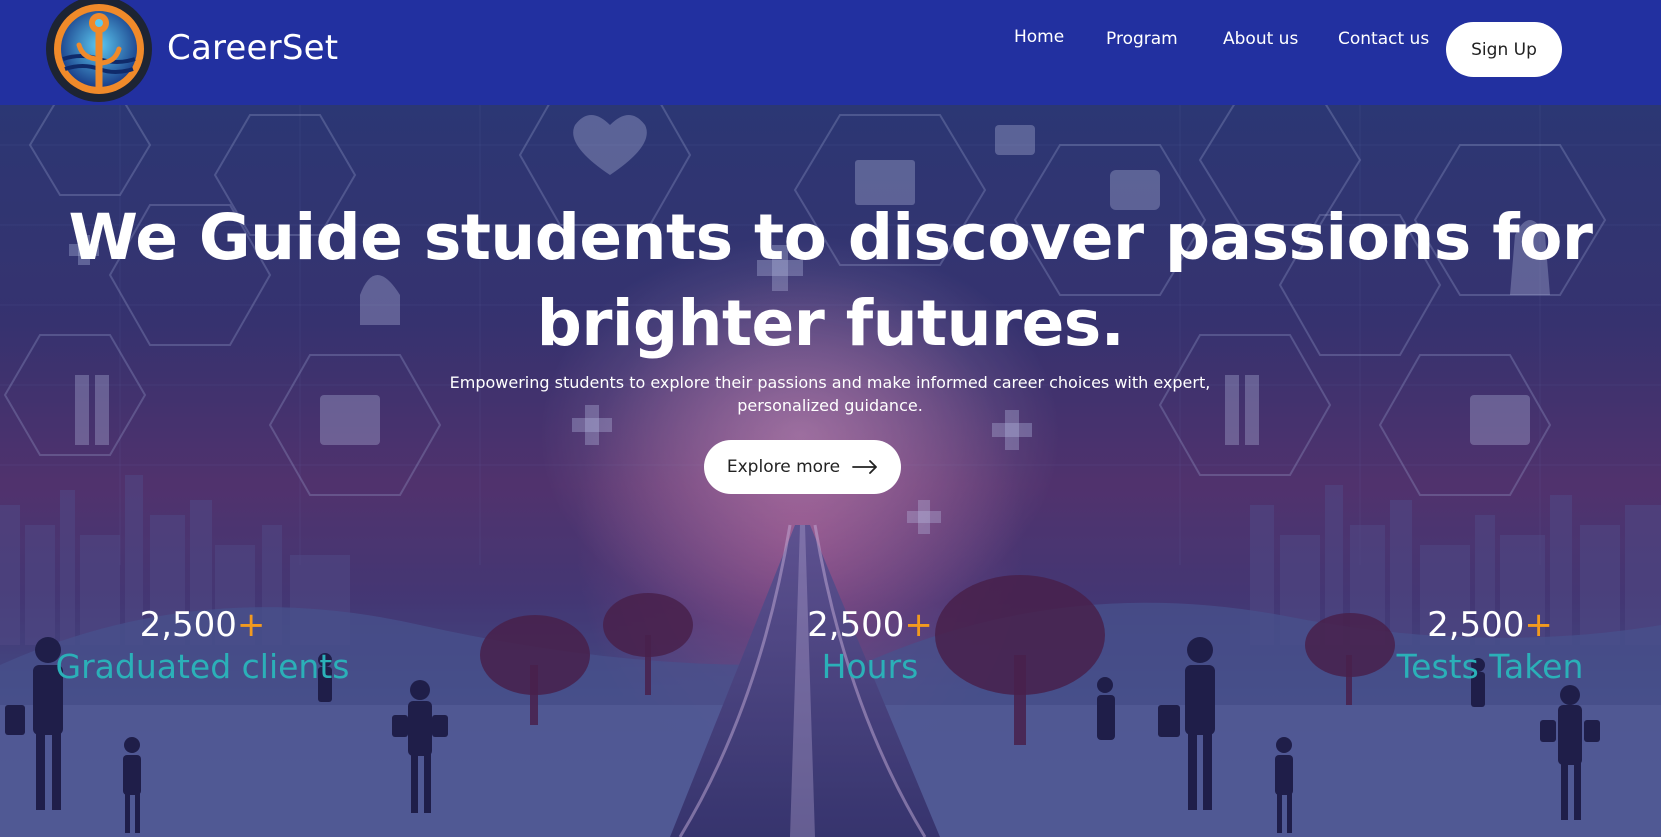 Image resolution: width=1661 pixels, height=837 pixels. What do you see at coordinates (870, 666) in the screenshot?
I see `stat-label: Hours` at bounding box center [870, 666].